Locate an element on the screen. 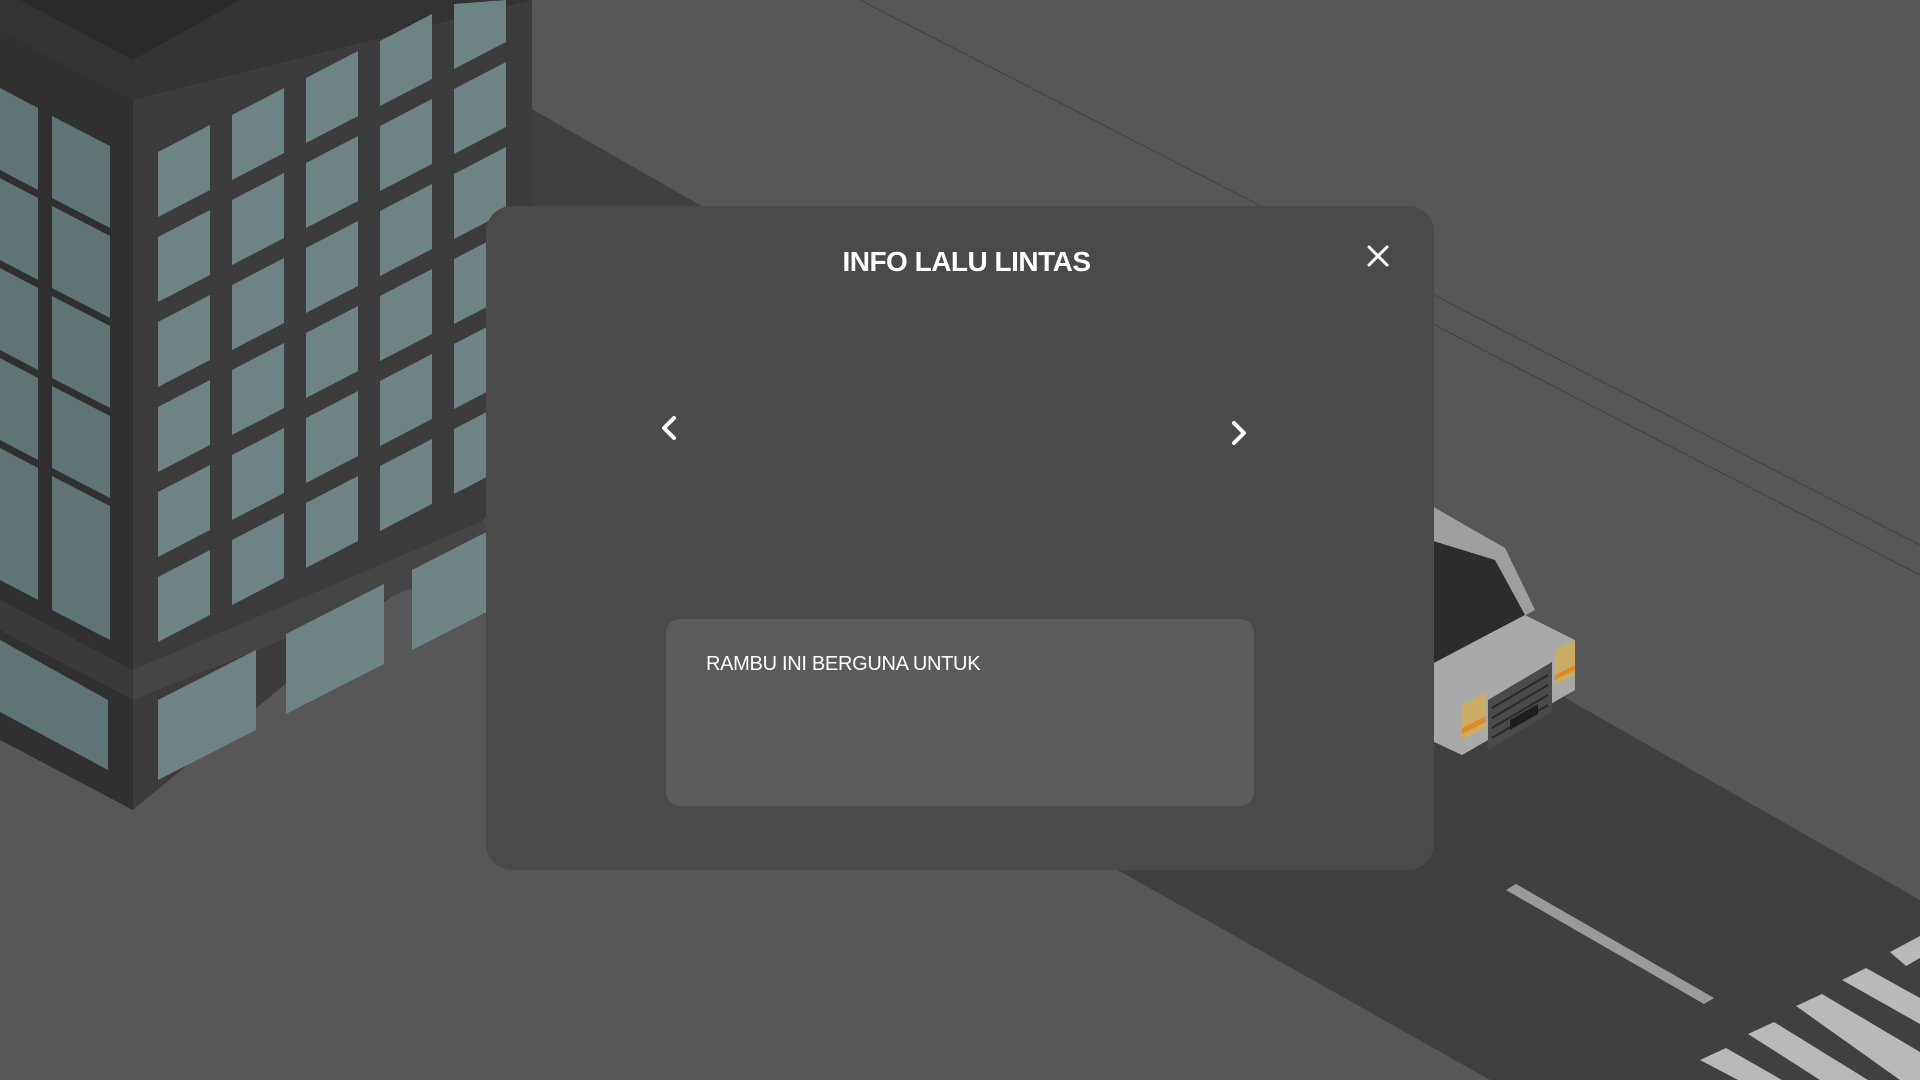  chevron-left-icon is located at coordinates (669, 428).